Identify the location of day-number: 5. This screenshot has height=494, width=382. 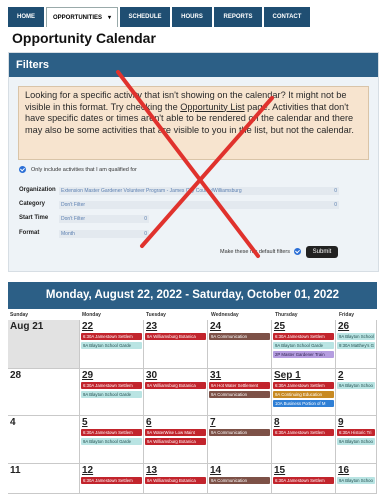
(85, 422).